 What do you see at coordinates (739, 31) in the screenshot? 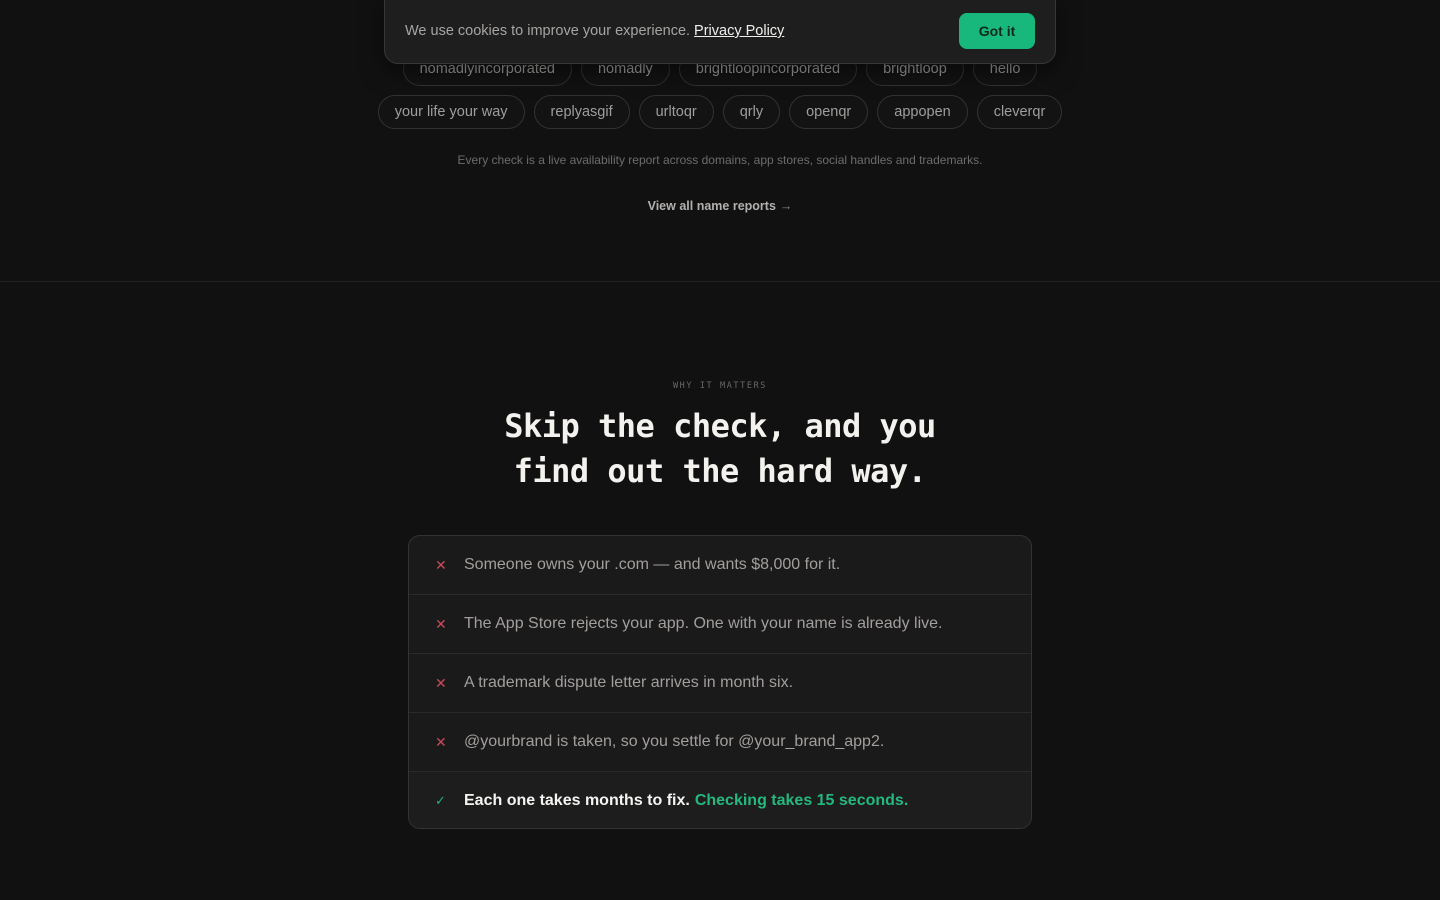
I see `privacy-policy-link: Privacy Policy` at bounding box center [739, 31].